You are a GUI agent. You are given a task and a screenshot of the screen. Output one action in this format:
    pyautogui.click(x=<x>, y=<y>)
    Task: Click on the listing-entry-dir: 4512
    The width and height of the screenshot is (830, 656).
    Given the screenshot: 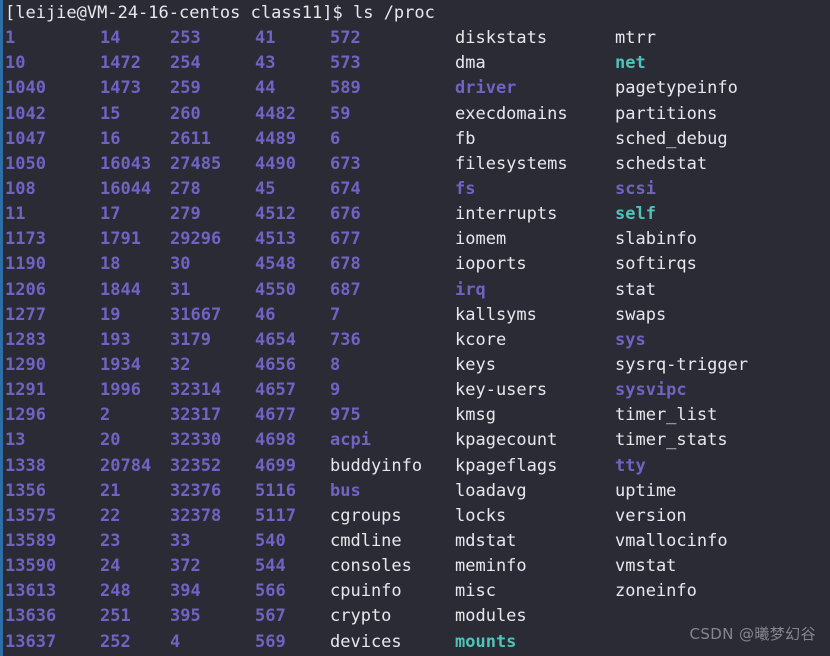 What is the action you would take?
    pyautogui.click(x=292, y=214)
    